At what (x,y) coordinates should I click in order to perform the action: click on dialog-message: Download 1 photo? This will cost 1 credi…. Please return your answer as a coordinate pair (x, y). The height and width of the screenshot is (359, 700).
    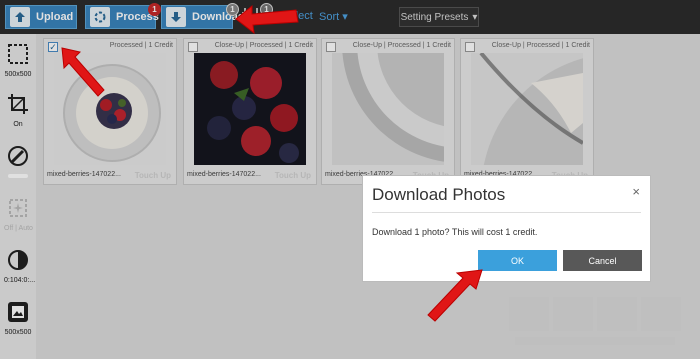
    Looking at the image, I should click on (455, 232).